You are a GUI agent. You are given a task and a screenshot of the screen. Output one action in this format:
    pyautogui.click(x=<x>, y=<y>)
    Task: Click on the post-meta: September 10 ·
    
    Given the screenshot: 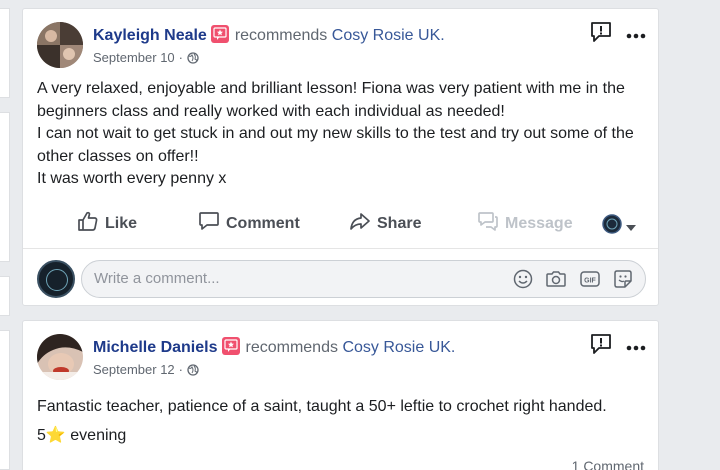 What is the action you would take?
    pyautogui.click(x=146, y=57)
    